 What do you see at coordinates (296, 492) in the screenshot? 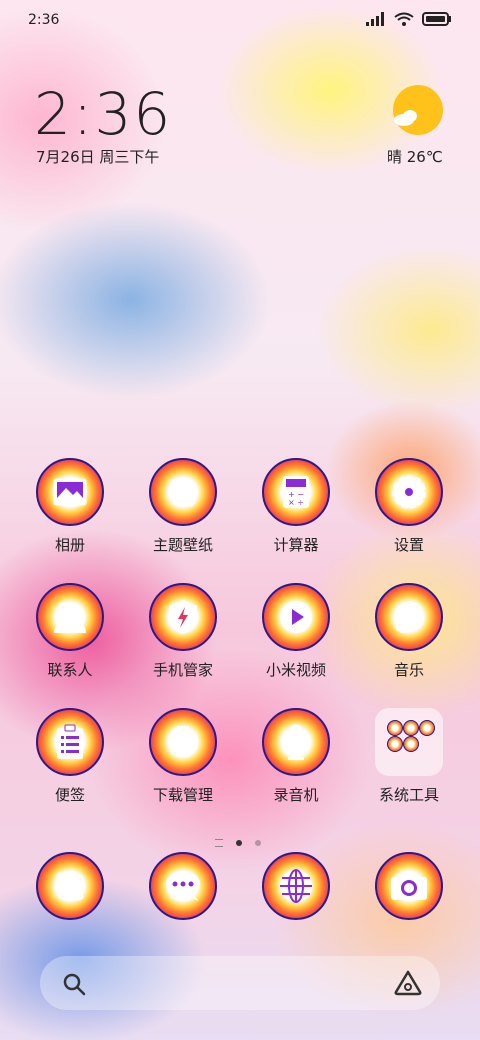
I see `calculator-icon: + − × ÷` at bounding box center [296, 492].